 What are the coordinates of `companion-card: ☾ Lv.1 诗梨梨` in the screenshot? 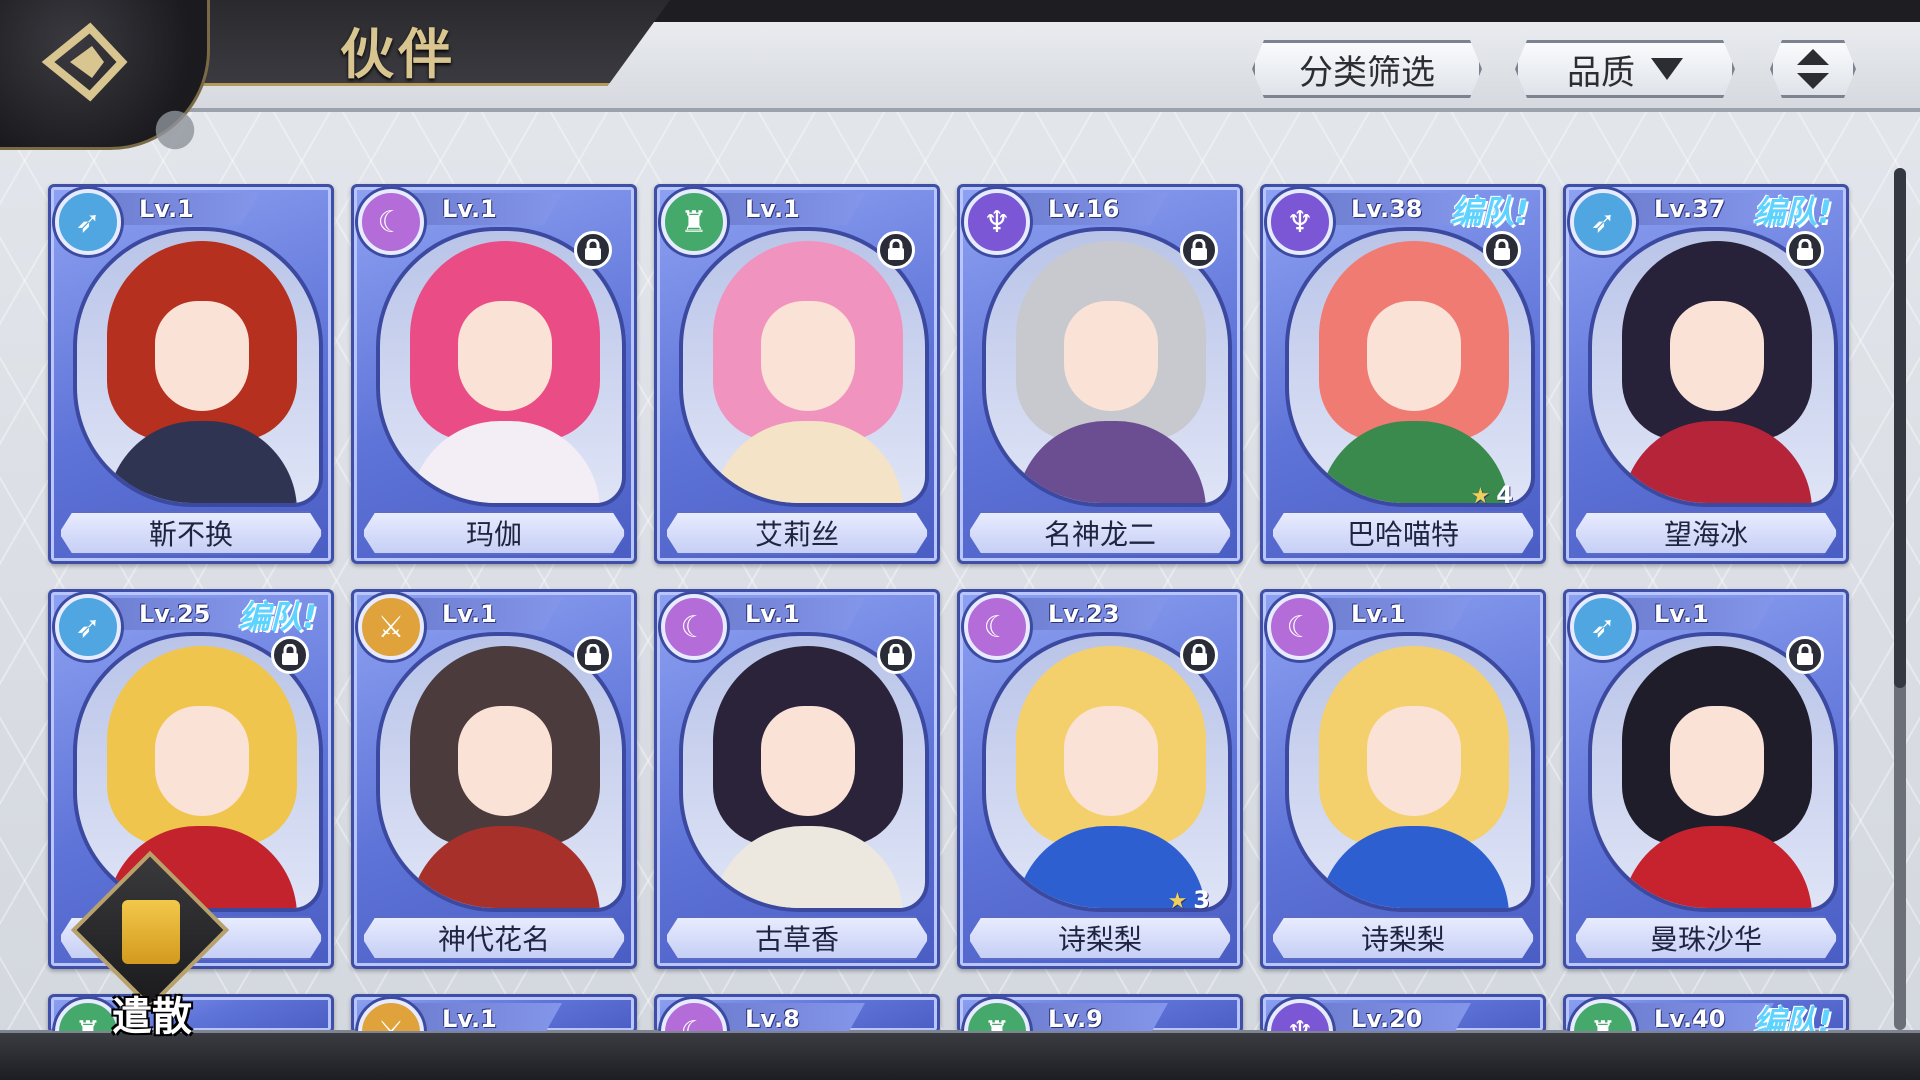 It's located at (1403, 779).